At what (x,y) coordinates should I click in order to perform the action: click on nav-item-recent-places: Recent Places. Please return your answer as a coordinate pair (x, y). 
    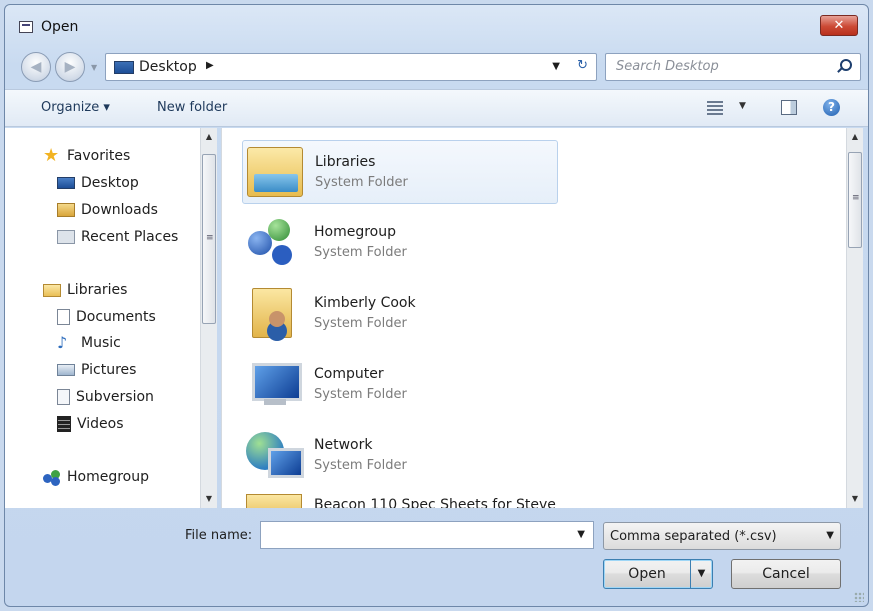
    Looking at the image, I should click on (117, 237).